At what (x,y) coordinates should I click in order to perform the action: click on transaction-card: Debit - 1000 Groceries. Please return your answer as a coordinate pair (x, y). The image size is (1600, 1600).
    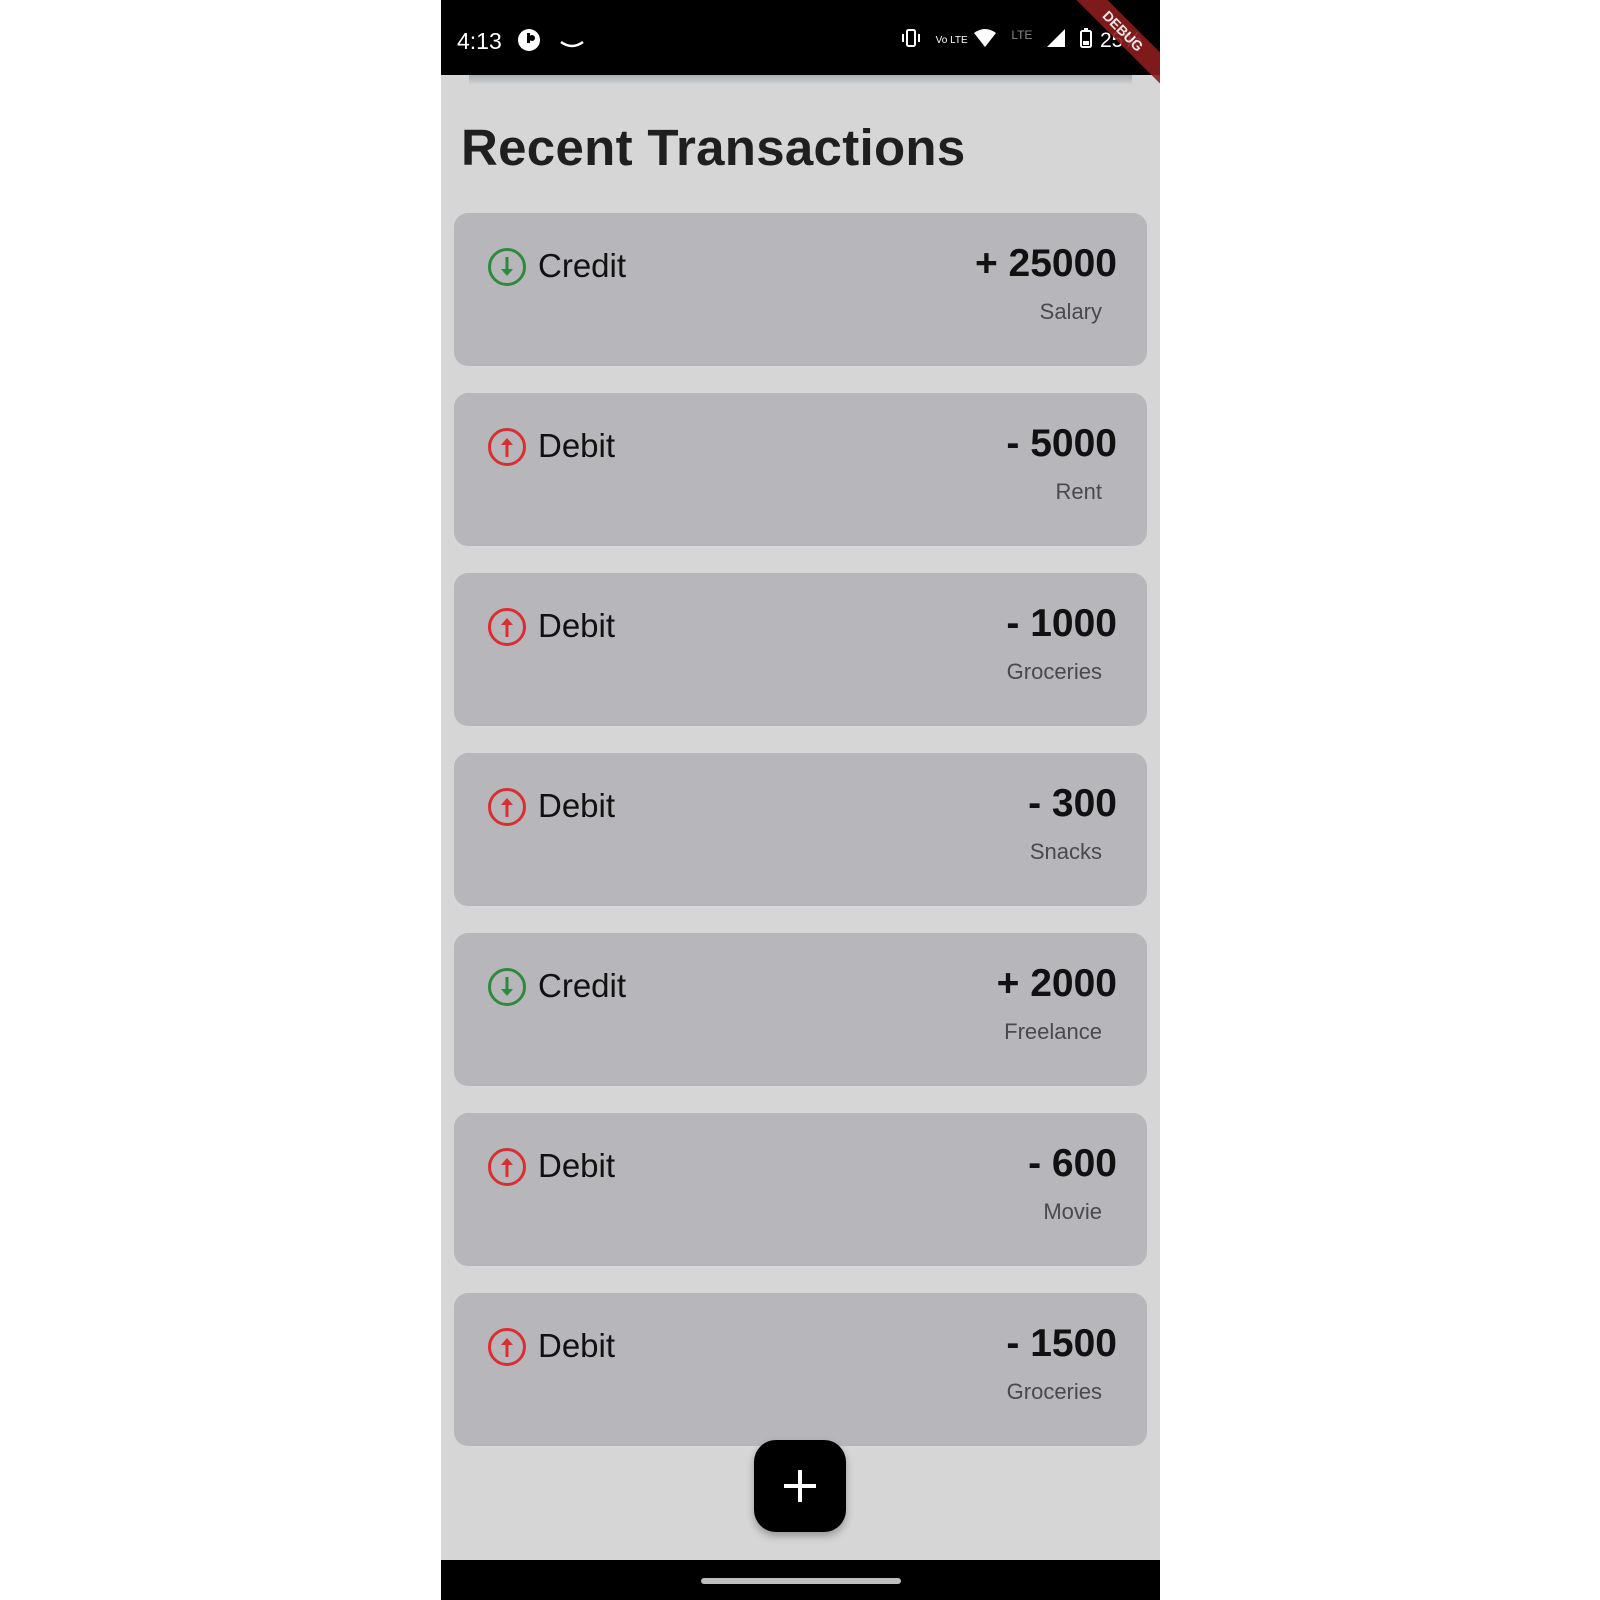
    Looking at the image, I should click on (800, 649).